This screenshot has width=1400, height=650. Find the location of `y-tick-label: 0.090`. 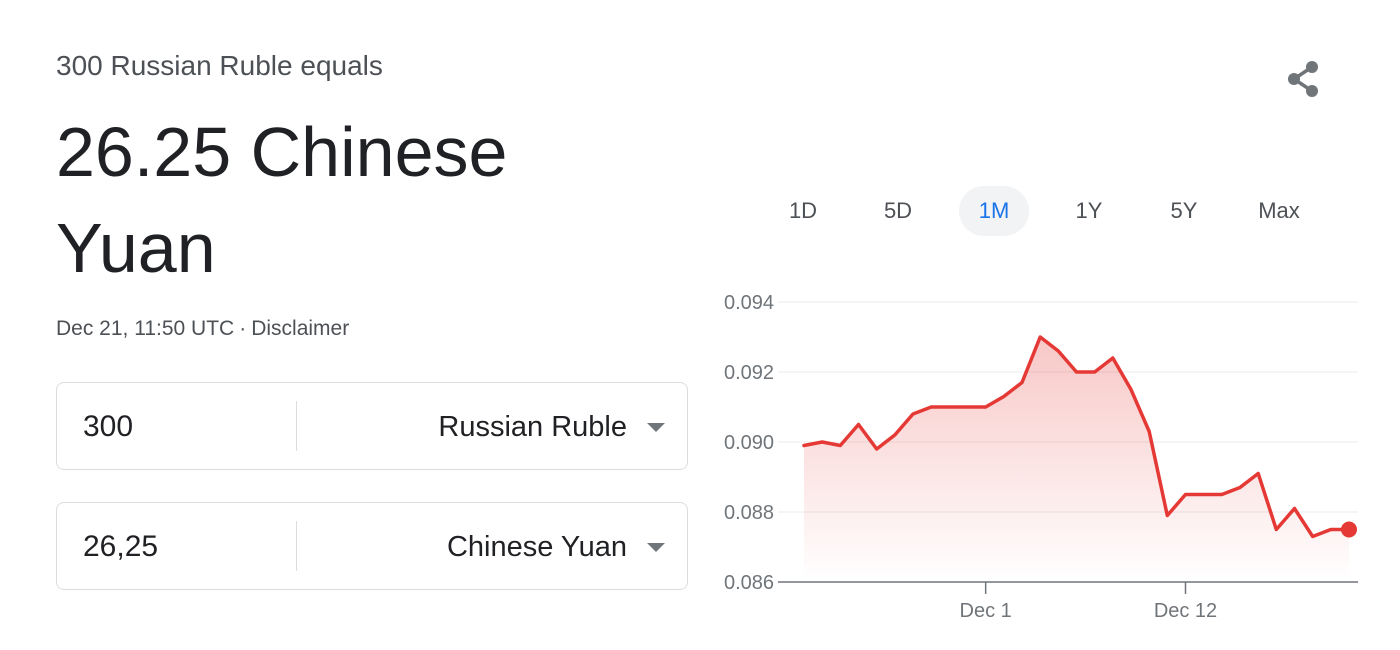

y-tick-label: 0.090 is located at coordinates (749, 443).